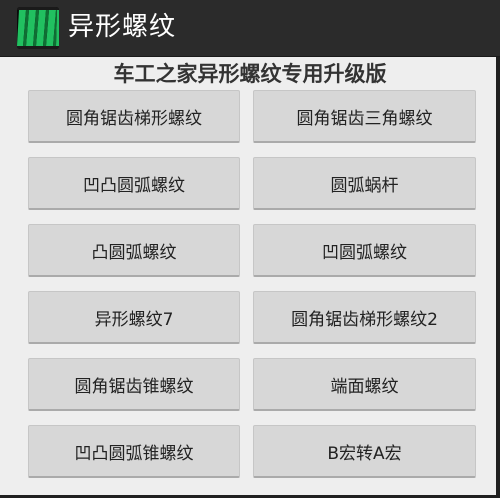  What do you see at coordinates (250, 28) in the screenshot?
I see `app-bar: 异形螺纹` at bounding box center [250, 28].